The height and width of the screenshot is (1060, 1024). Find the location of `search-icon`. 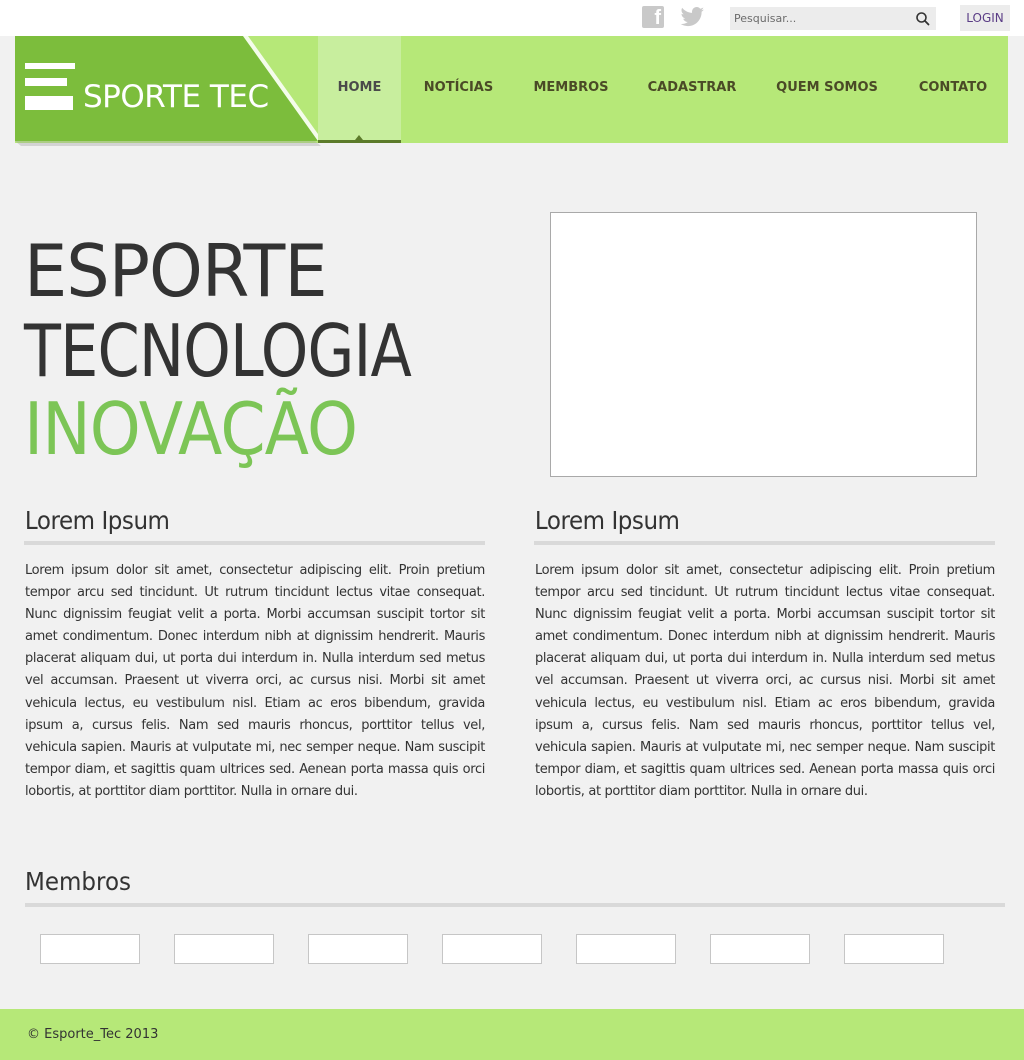

search-icon is located at coordinates (923, 19).